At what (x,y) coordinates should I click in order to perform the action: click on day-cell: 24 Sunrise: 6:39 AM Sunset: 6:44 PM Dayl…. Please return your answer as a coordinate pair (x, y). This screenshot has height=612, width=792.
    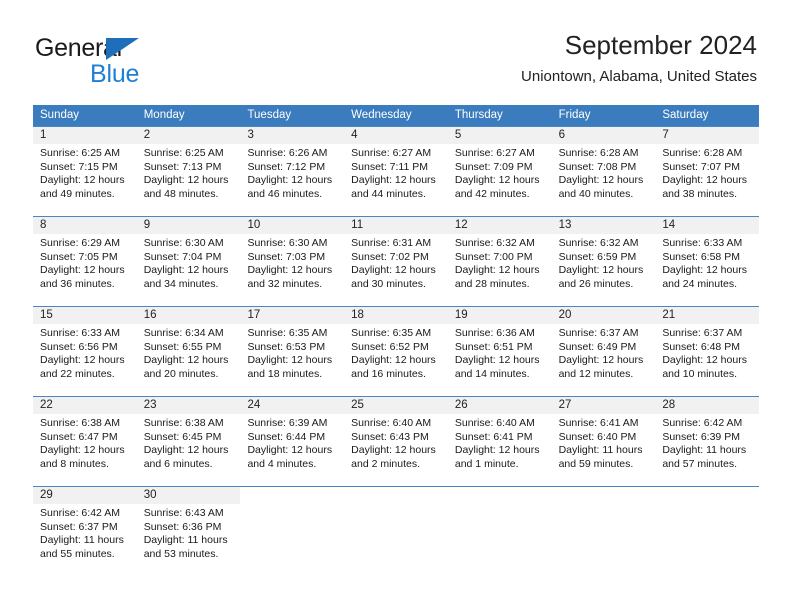
    Looking at the image, I should click on (292, 441).